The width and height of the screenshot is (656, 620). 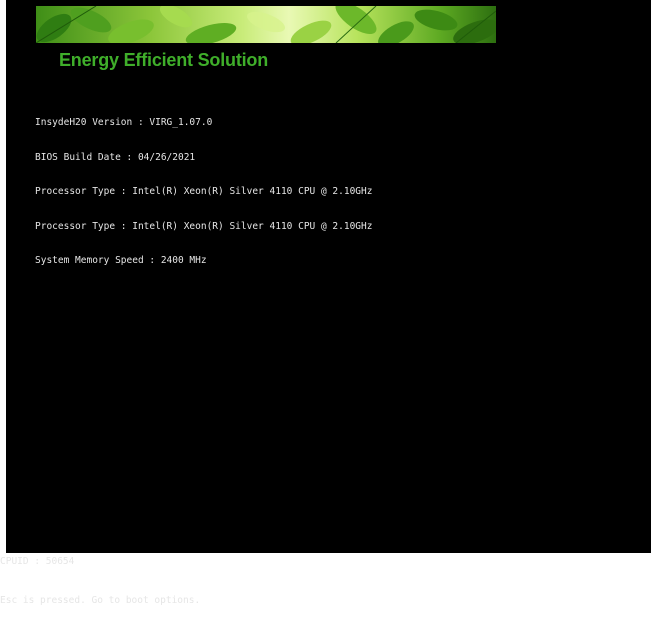 I want to click on boot-status-line: Esc is pressed. Go to boot options., so click(x=100, y=600).